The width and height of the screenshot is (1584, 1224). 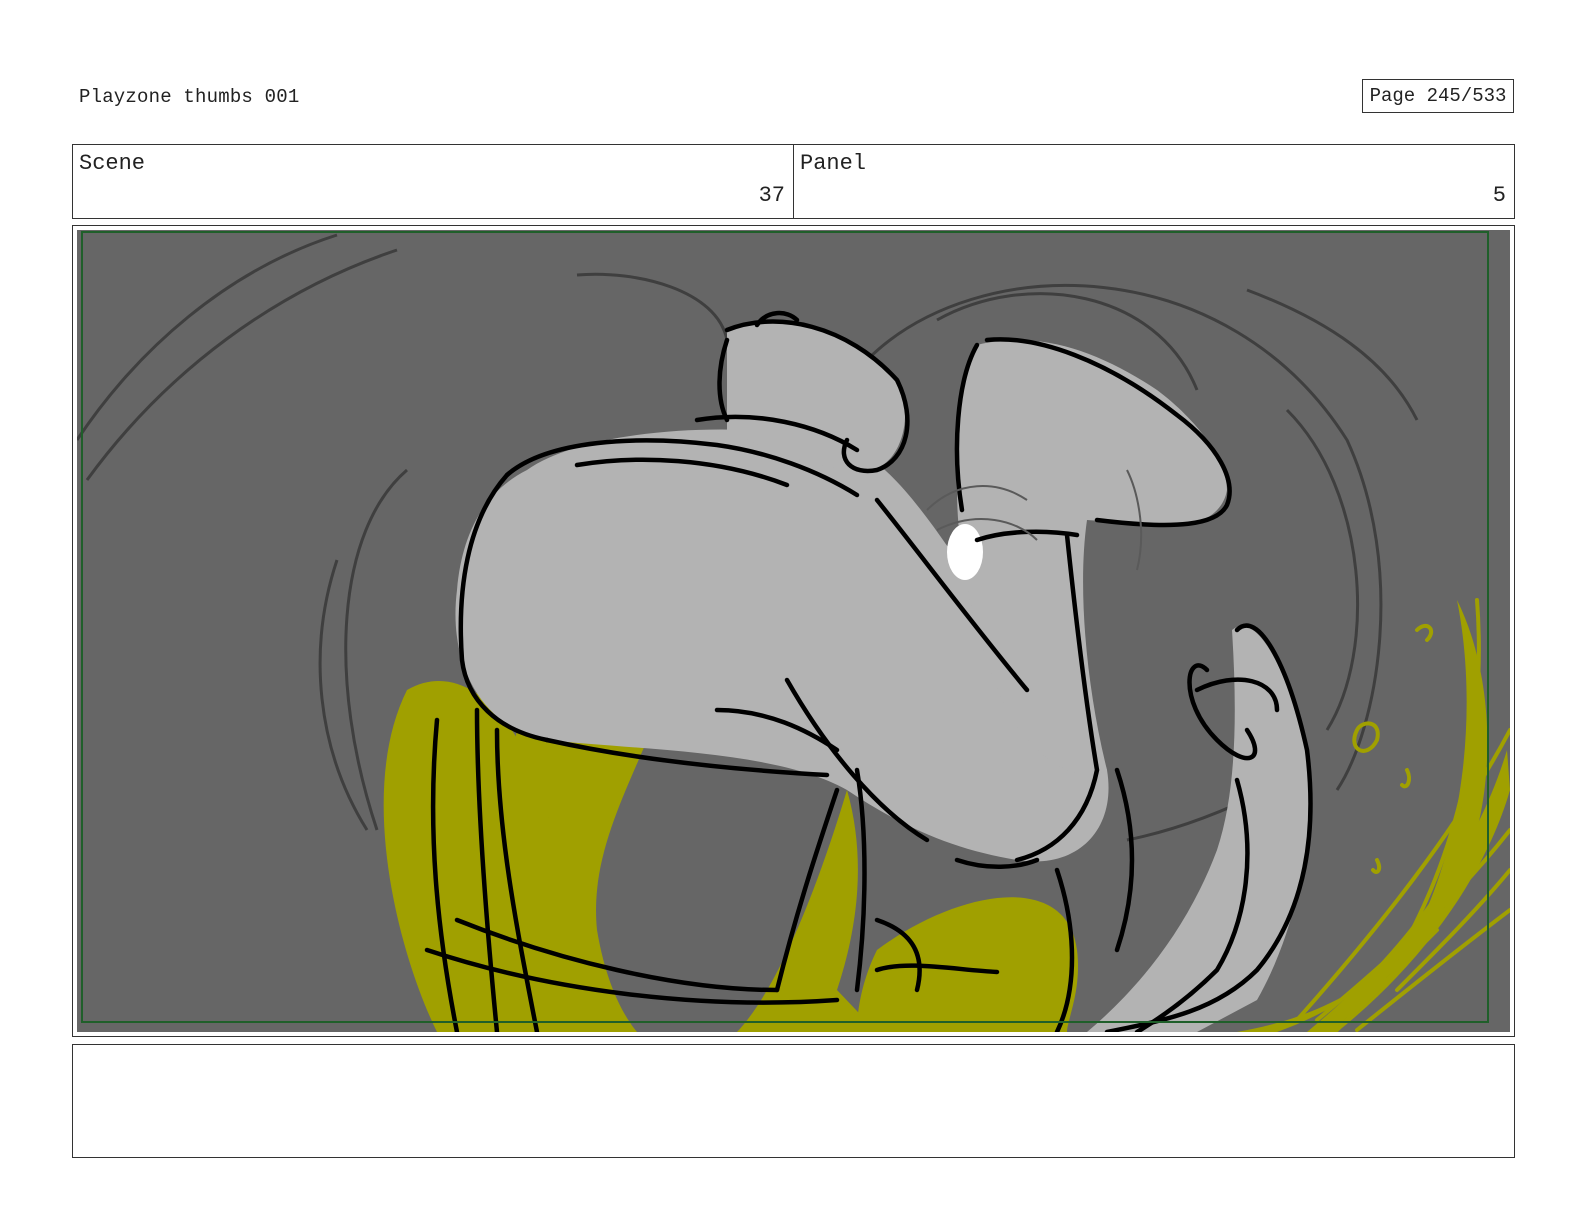 I want to click on document-title: Playzone thumbs 001, so click(x=189, y=97).